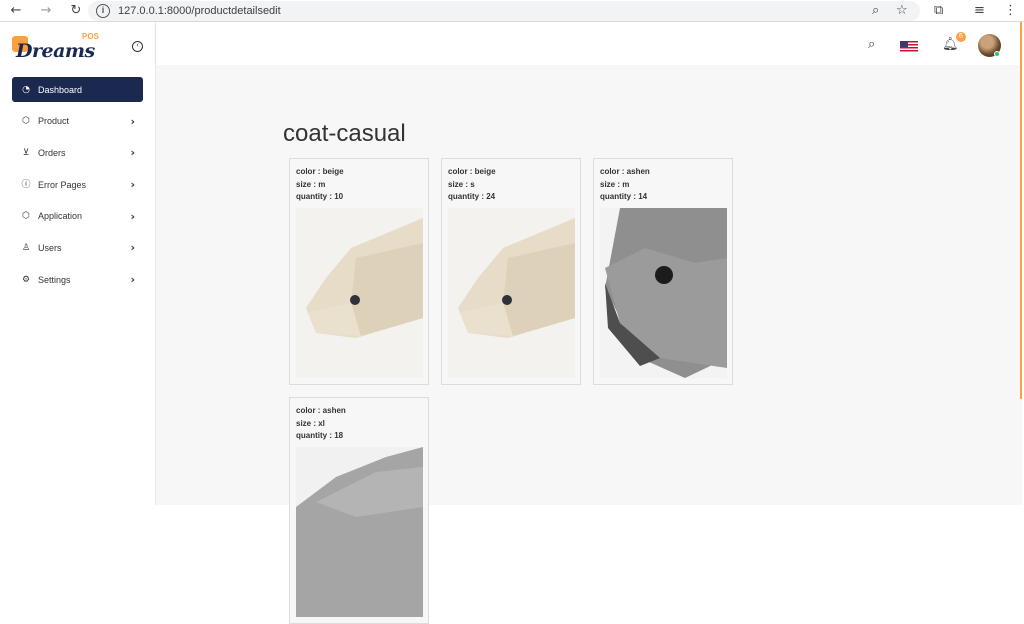 The width and height of the screenshot is (1024, 624). What do you see at coordinates (50, 247) in the screenshot?
I see `sidebar-item-label: Users` at bounding box center [50, 247].